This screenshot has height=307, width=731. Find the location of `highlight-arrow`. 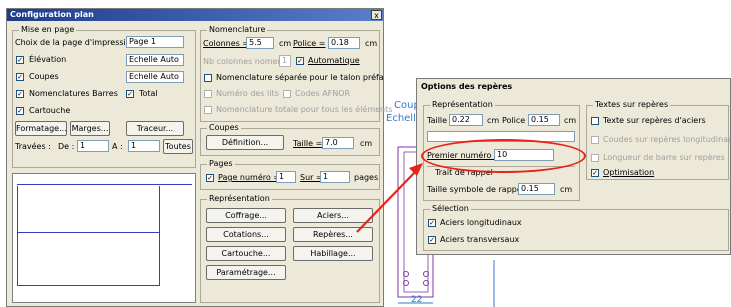

highlight-arrow is located at coordinates (389, 198).